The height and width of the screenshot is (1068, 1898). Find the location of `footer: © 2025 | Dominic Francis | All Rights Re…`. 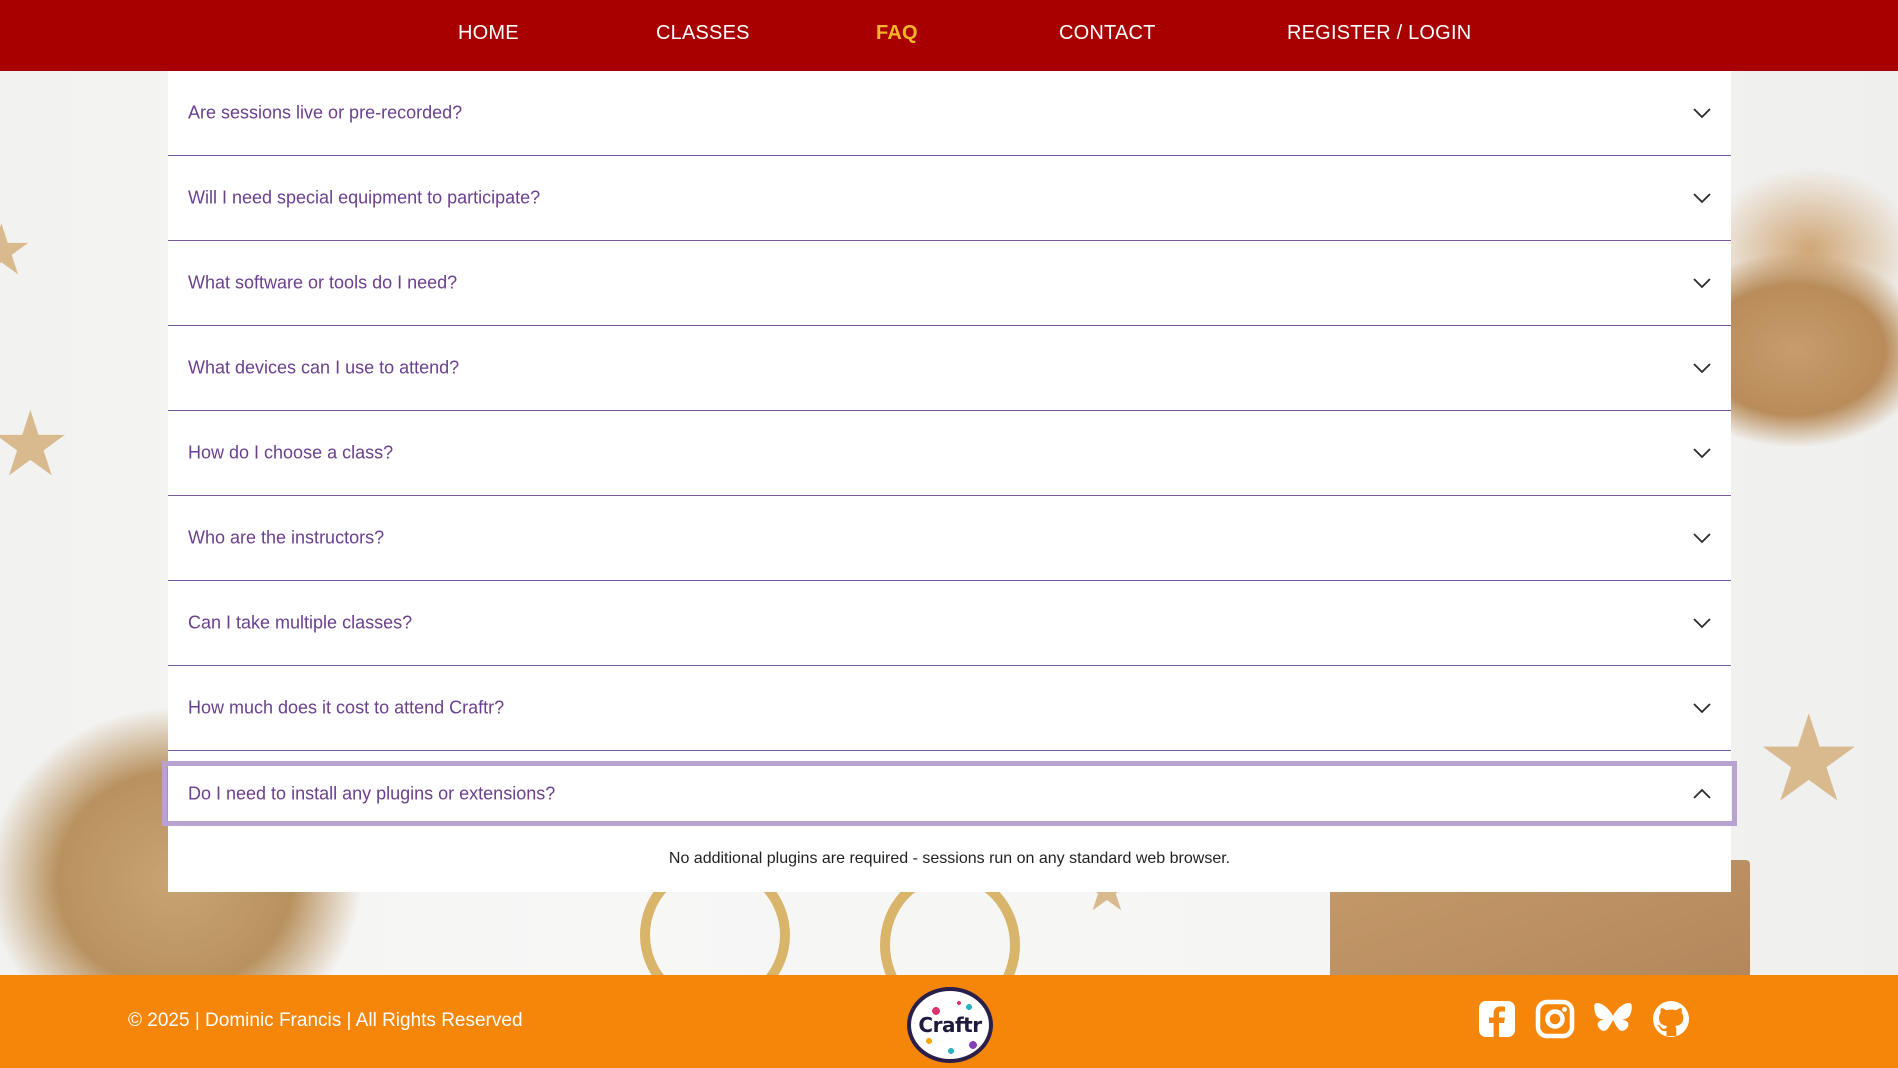

footer: © 2025 | Dominic Francis | All Rights Re… is located at coordinates (949, 1021).